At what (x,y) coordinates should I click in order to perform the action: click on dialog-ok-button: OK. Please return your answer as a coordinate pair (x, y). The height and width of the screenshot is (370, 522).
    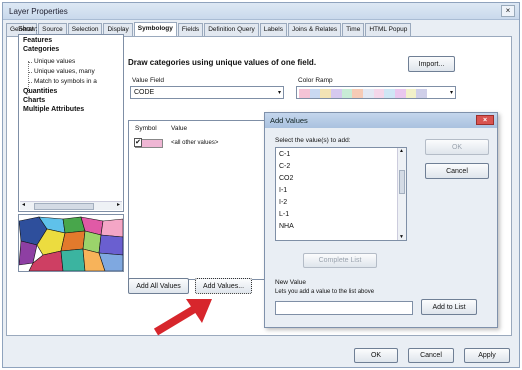
    Looking at the image, I should click on (457, 147).